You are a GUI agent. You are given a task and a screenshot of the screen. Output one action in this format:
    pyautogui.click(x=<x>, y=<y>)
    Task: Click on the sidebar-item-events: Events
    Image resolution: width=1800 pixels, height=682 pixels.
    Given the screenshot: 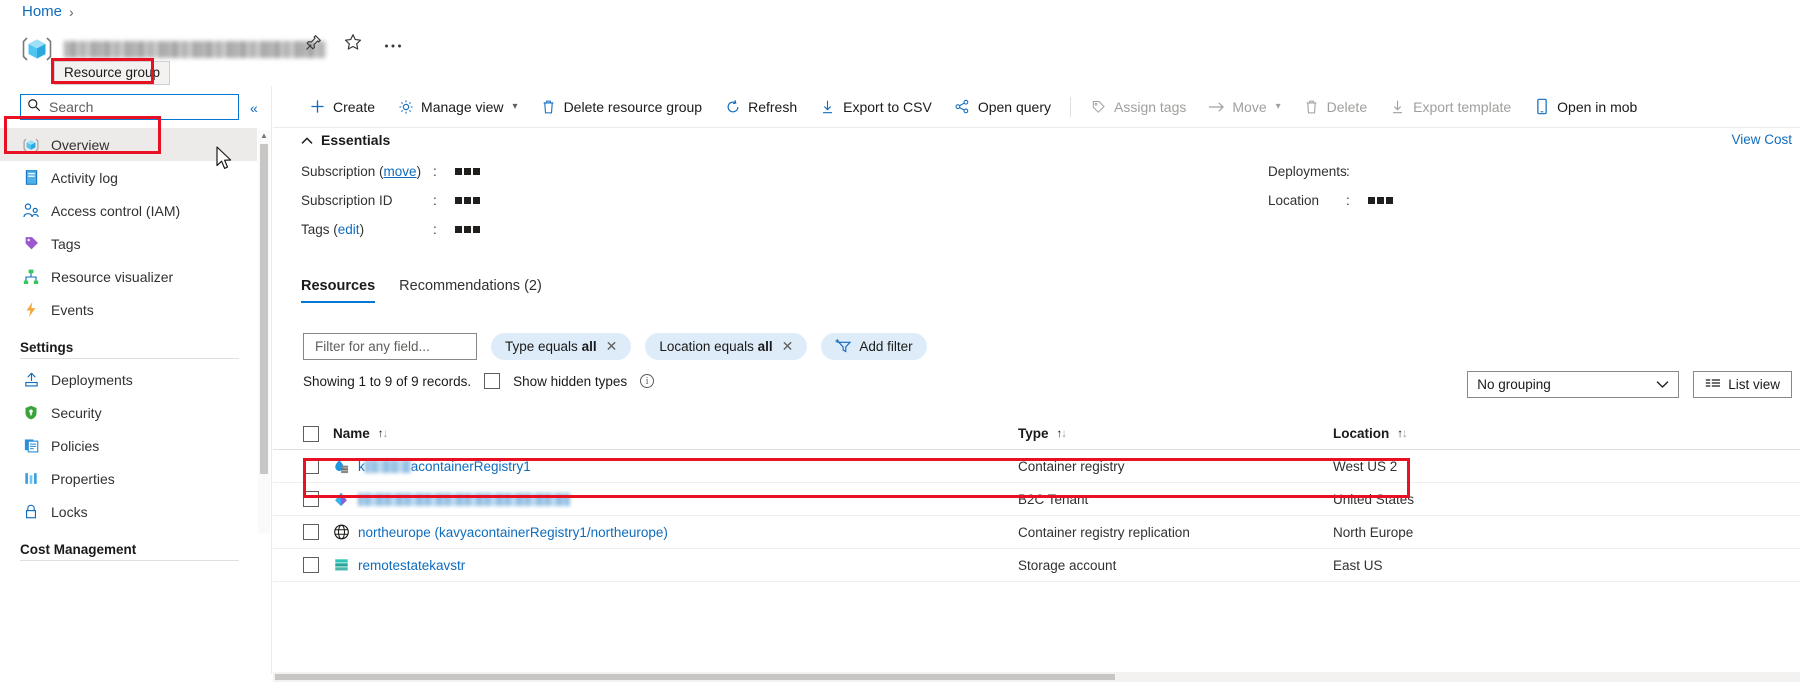 What is the action you would take?
    pyautogui.click(x=128, y=309)
    